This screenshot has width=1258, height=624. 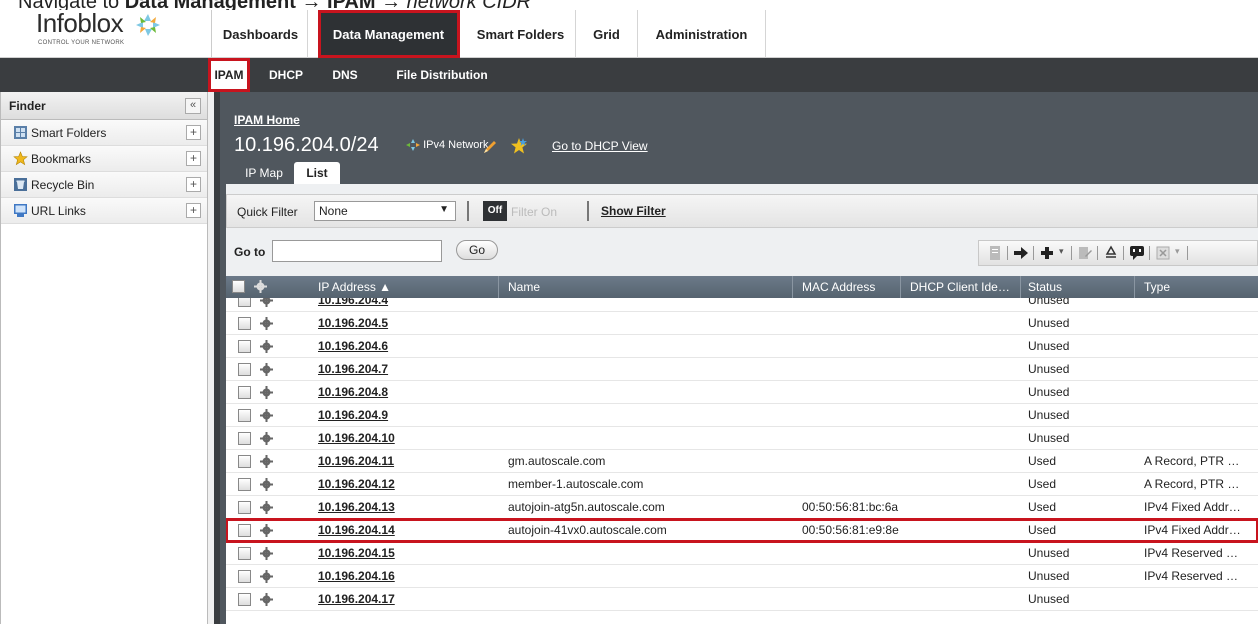 I want to click on show-filter-link: Show Filter, so click(x=633, y=211).